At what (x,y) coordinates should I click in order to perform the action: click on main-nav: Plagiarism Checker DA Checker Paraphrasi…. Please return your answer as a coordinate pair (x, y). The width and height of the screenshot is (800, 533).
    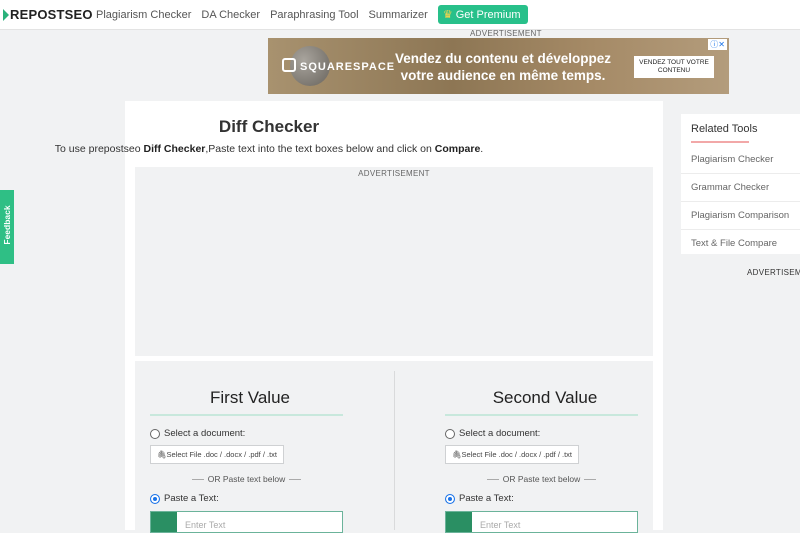
    Looking at the image, I should click on (312, 14).